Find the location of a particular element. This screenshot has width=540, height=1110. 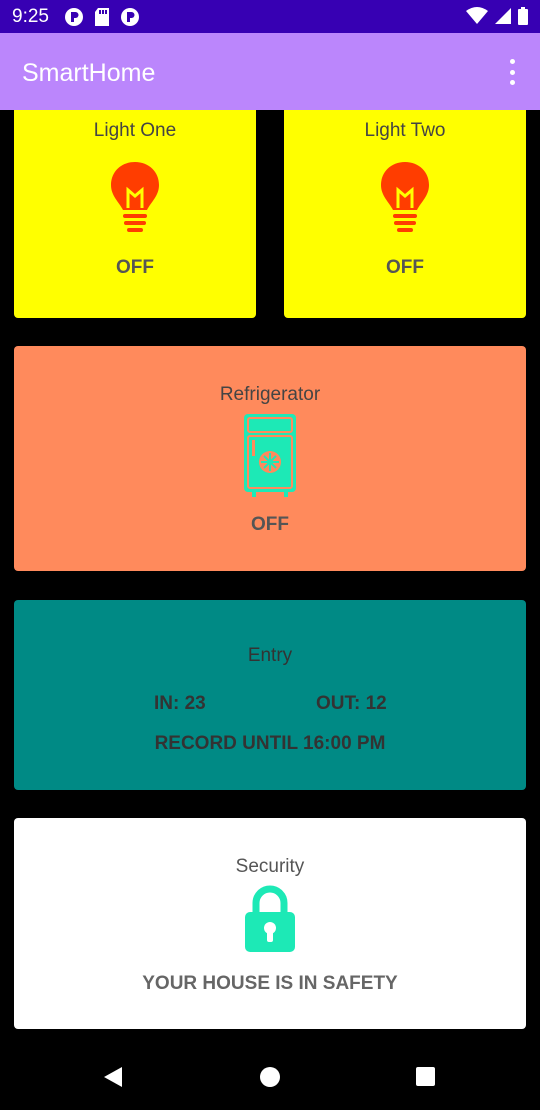

security-title: Security is located at coordinates (270, 866).